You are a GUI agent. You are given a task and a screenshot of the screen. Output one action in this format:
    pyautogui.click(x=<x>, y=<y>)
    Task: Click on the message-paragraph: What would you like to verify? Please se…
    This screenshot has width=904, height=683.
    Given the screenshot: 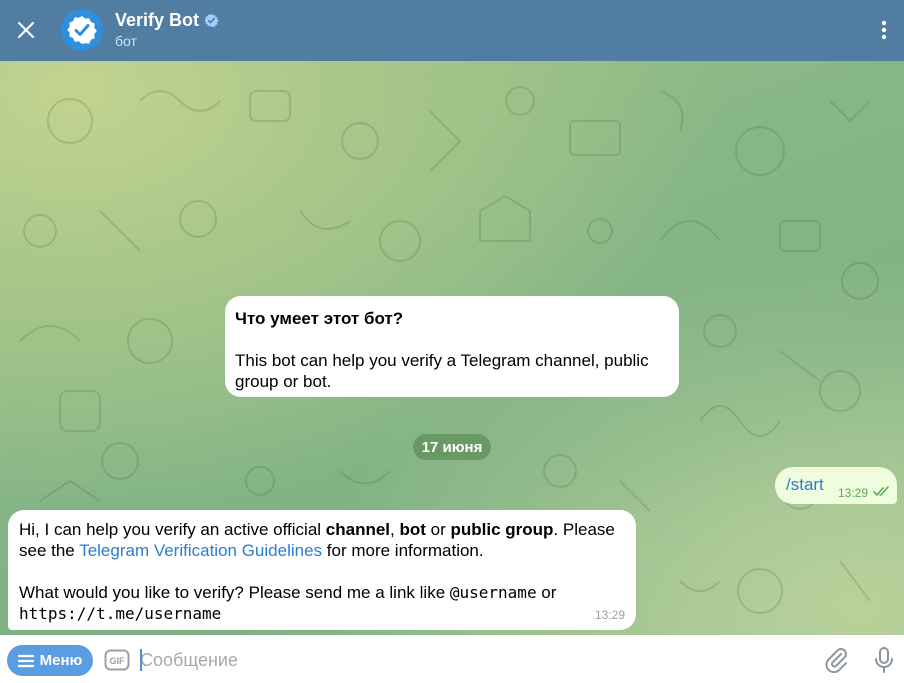 What is the action you would take?
    pyautogui.click(x=322, y=603)
    